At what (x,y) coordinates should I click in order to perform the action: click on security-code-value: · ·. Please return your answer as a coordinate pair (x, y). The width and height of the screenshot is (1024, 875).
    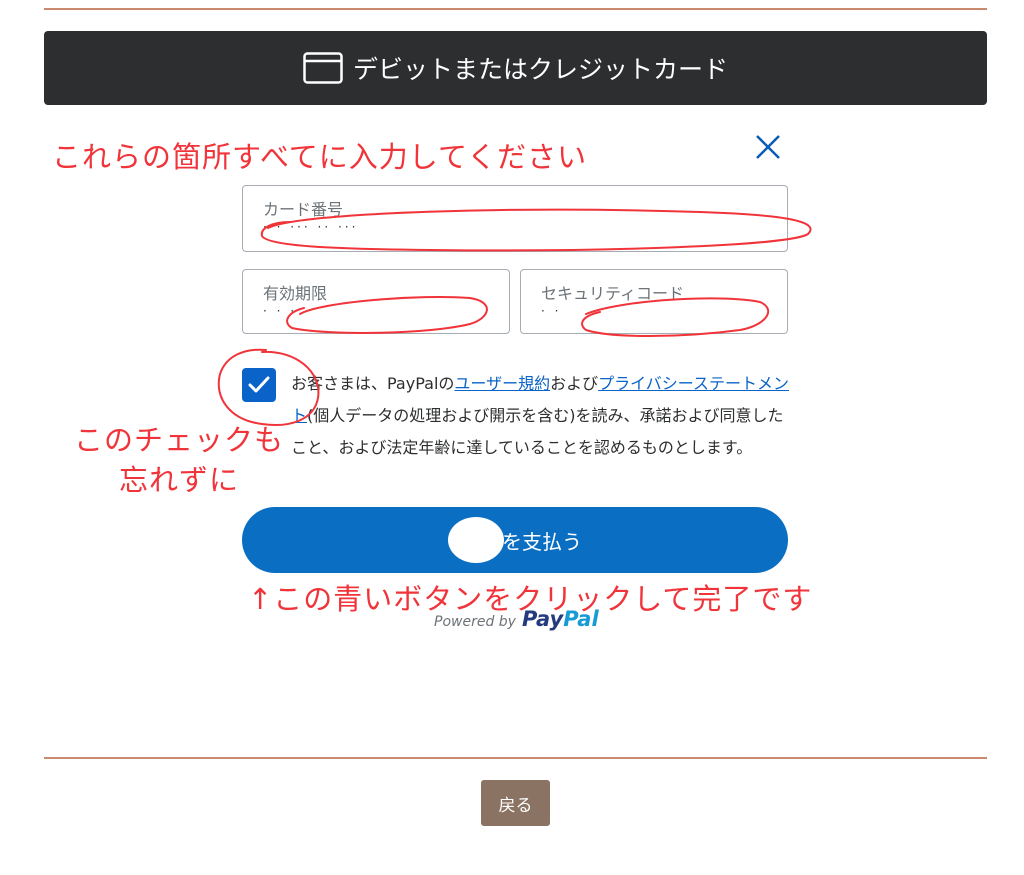
    Looking at the image, I should click on (551, 311).